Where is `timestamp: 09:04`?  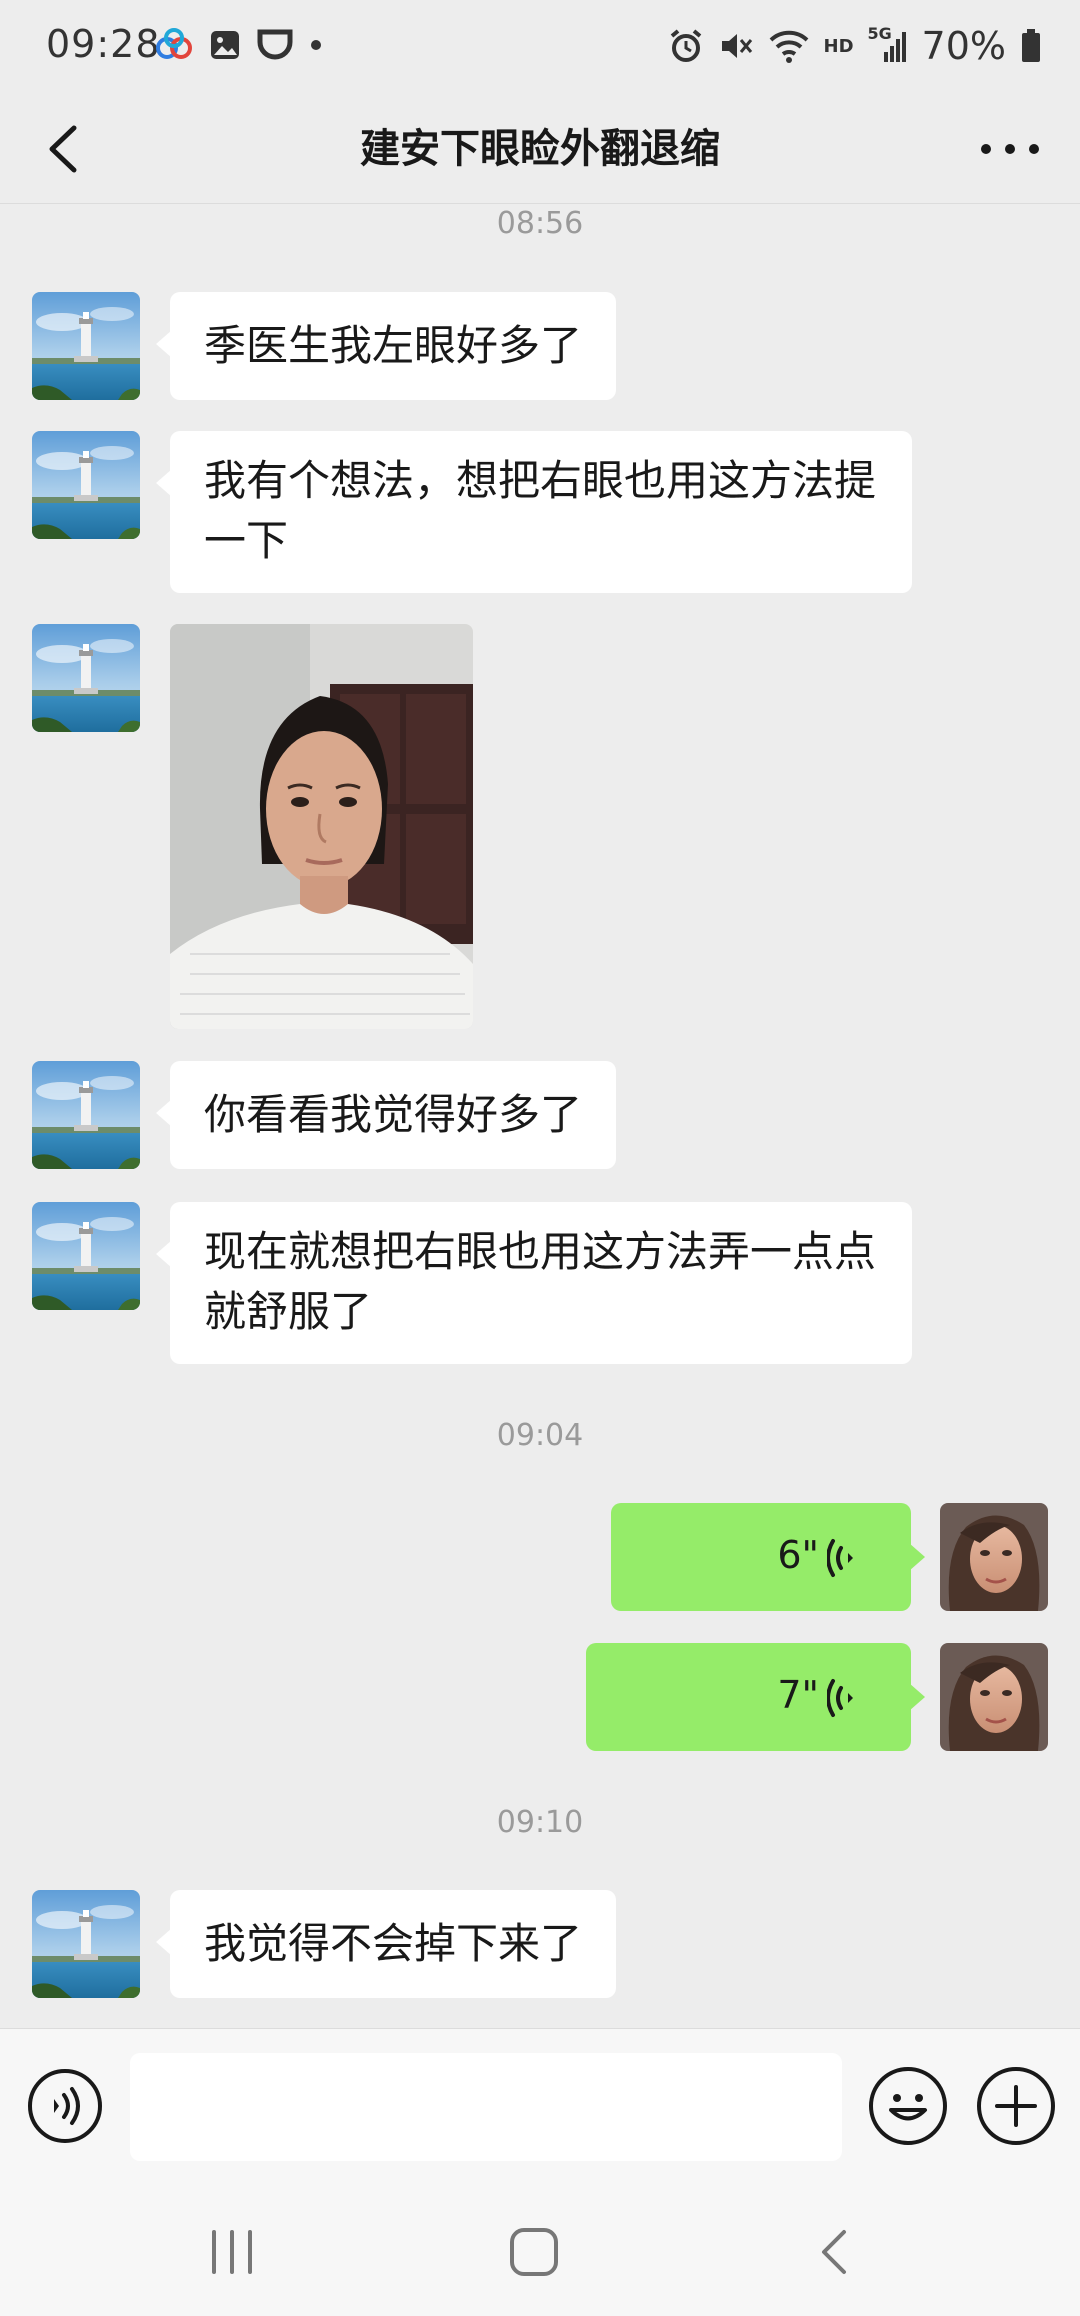
timestamp: 09:04 is located at coordinates (540, 1435).